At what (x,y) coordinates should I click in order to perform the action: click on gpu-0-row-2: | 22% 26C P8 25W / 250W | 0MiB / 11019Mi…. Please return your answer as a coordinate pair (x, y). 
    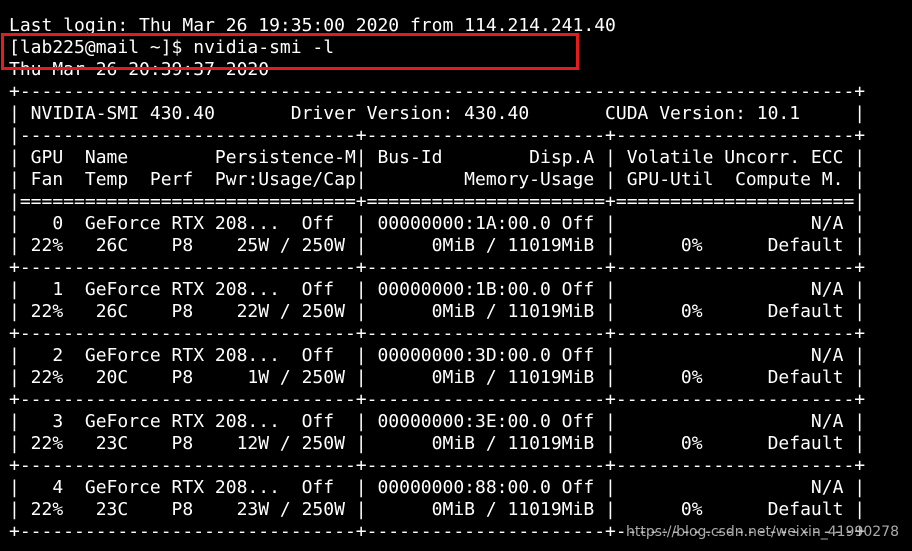
    Looking at the image, I should click on (437, 245).